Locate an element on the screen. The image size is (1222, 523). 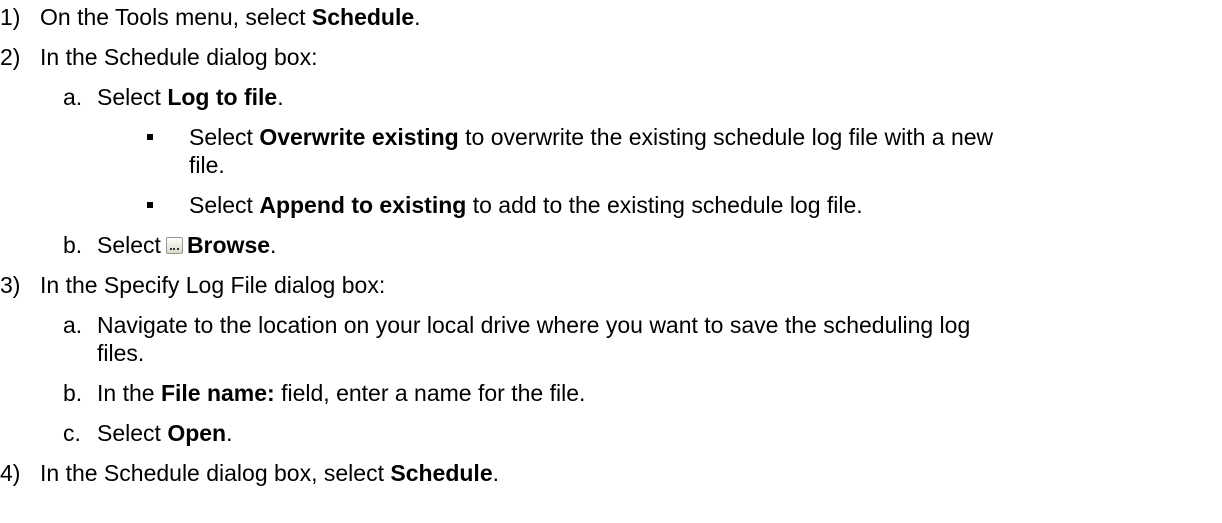
browse-ellipsis-icon is located at coordinates (174, 245).